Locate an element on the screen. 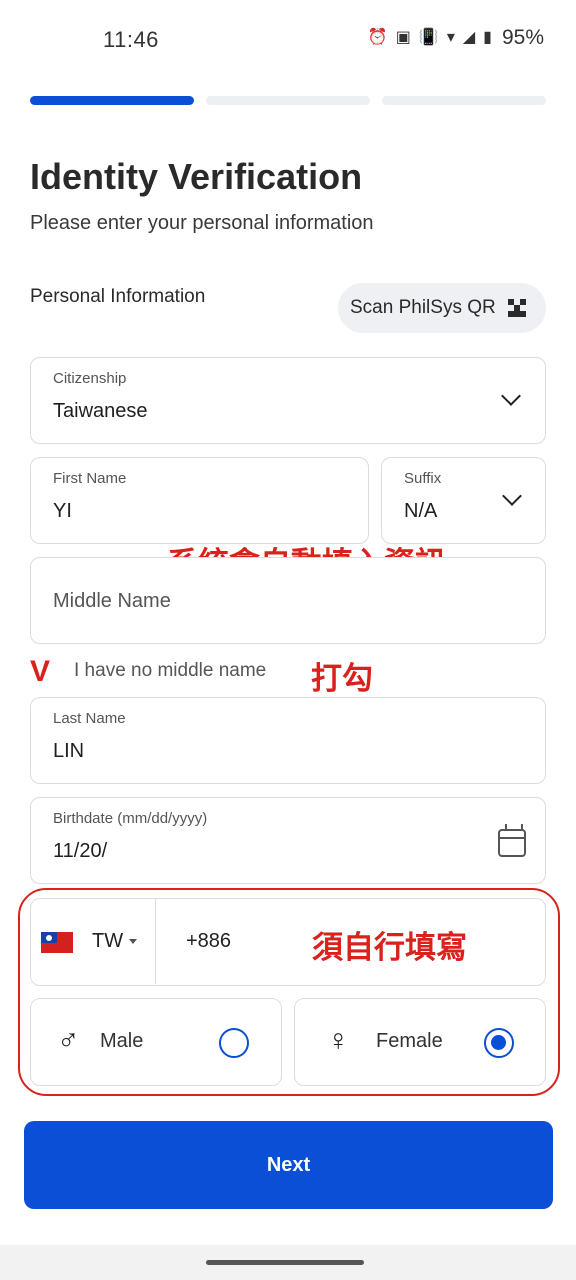  taiwan-flag-icon is located at coordinates (57, 942).